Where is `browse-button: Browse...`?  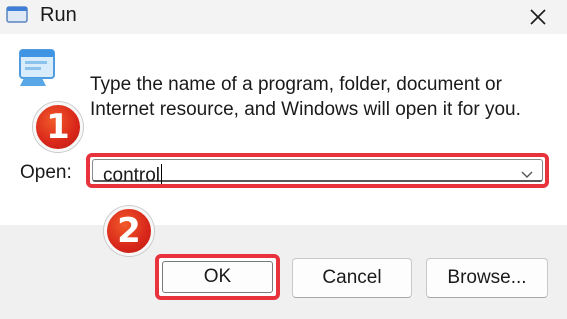
browse-button: Browse... is located at coordinates (487, 278).